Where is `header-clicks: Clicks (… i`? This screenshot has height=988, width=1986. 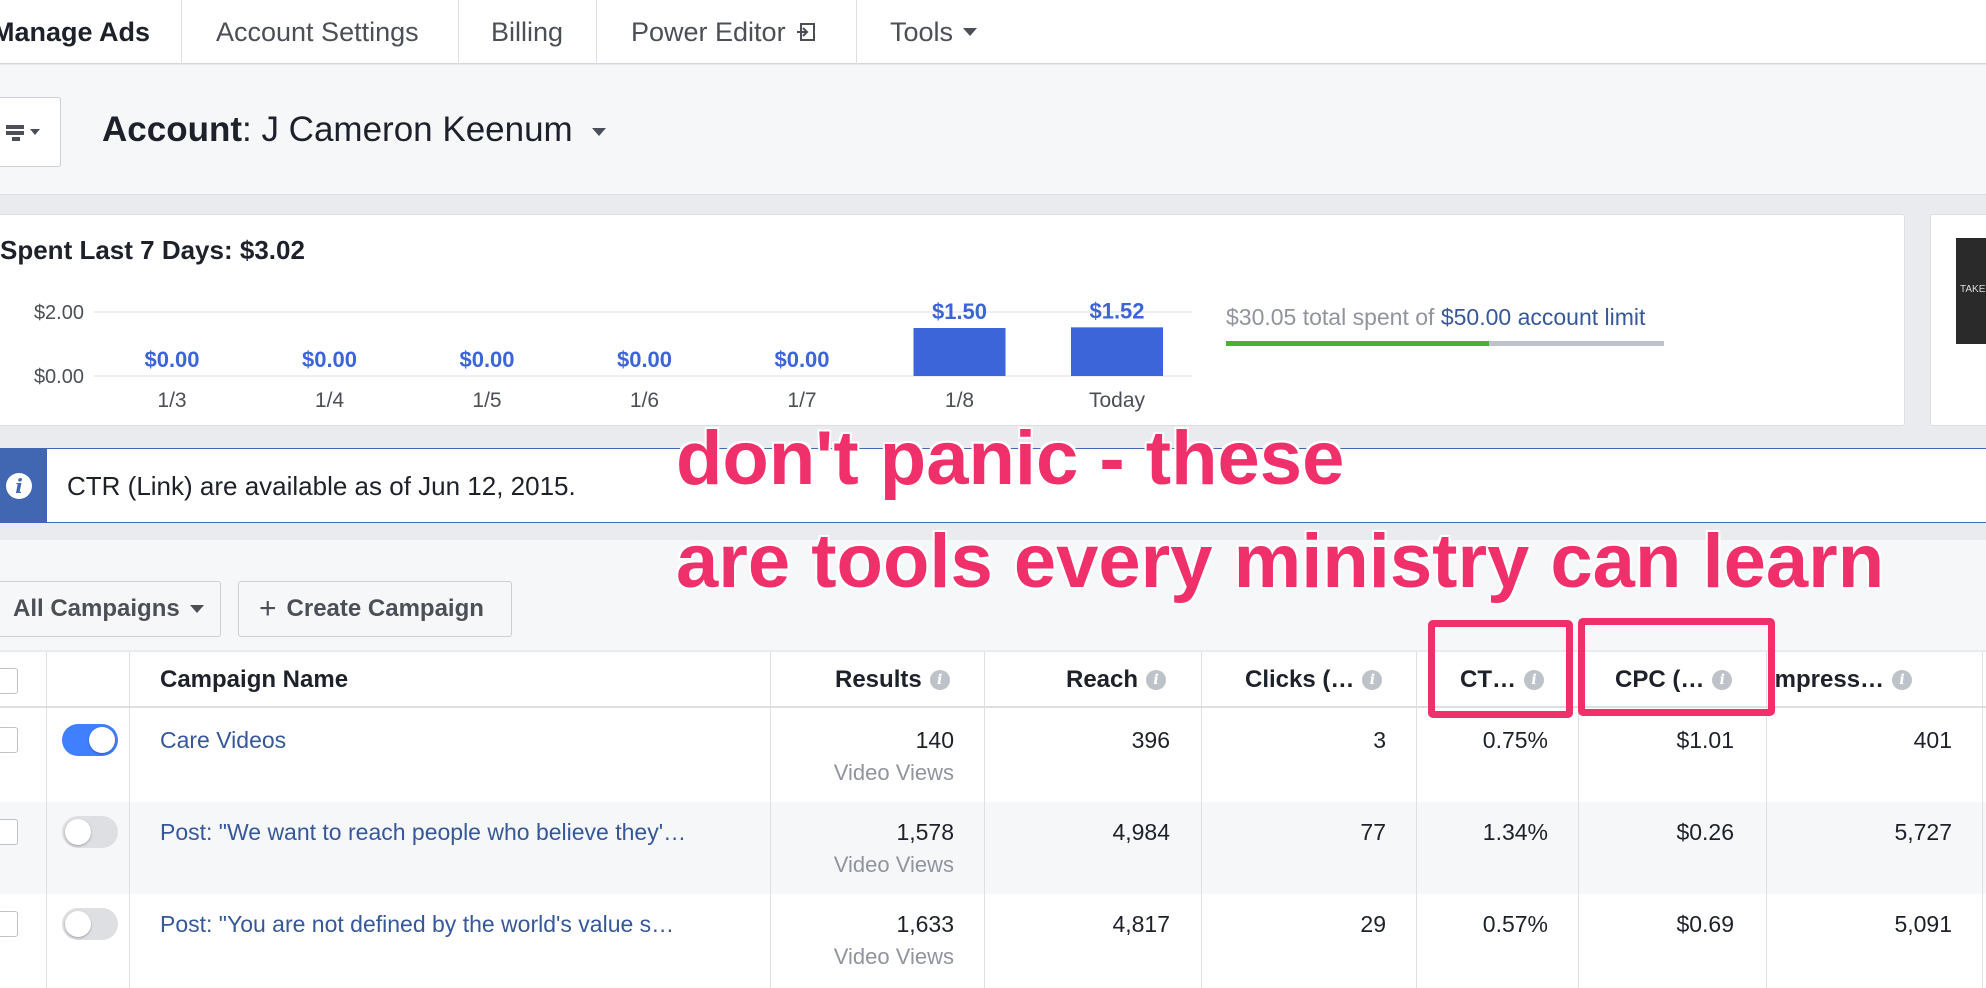 header-clicks: Clicks (… i is located at coordinates (1314, 680).